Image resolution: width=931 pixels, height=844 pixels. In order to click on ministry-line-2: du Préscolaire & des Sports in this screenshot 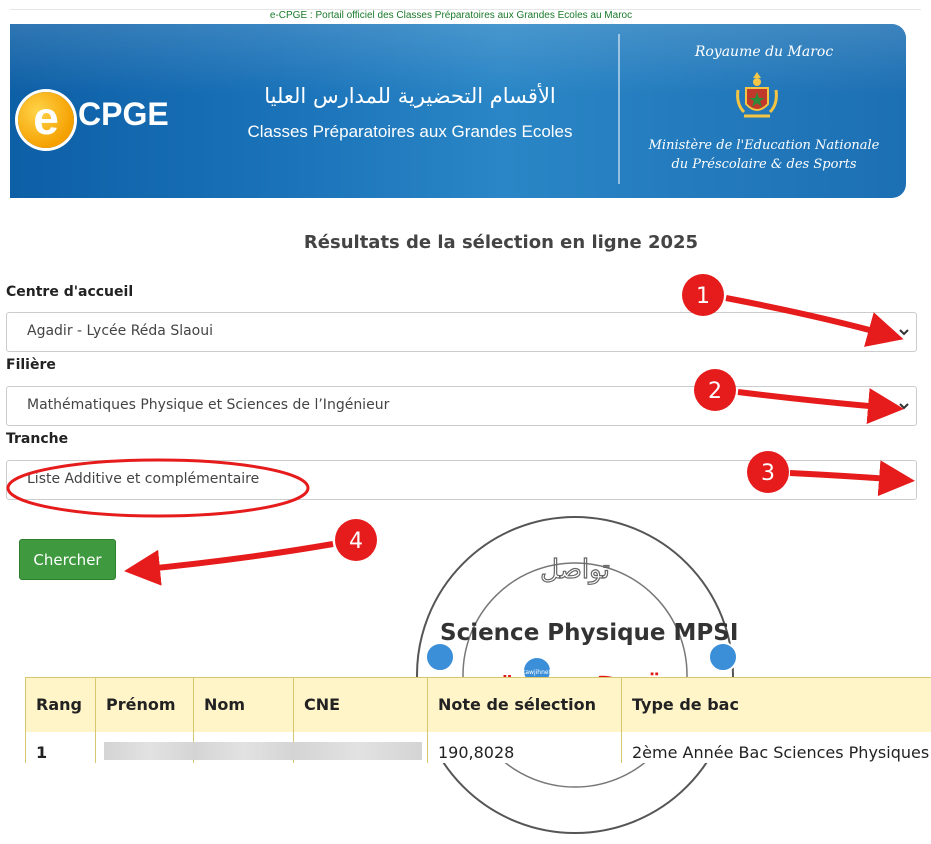, I will do `click(764, 164)`.